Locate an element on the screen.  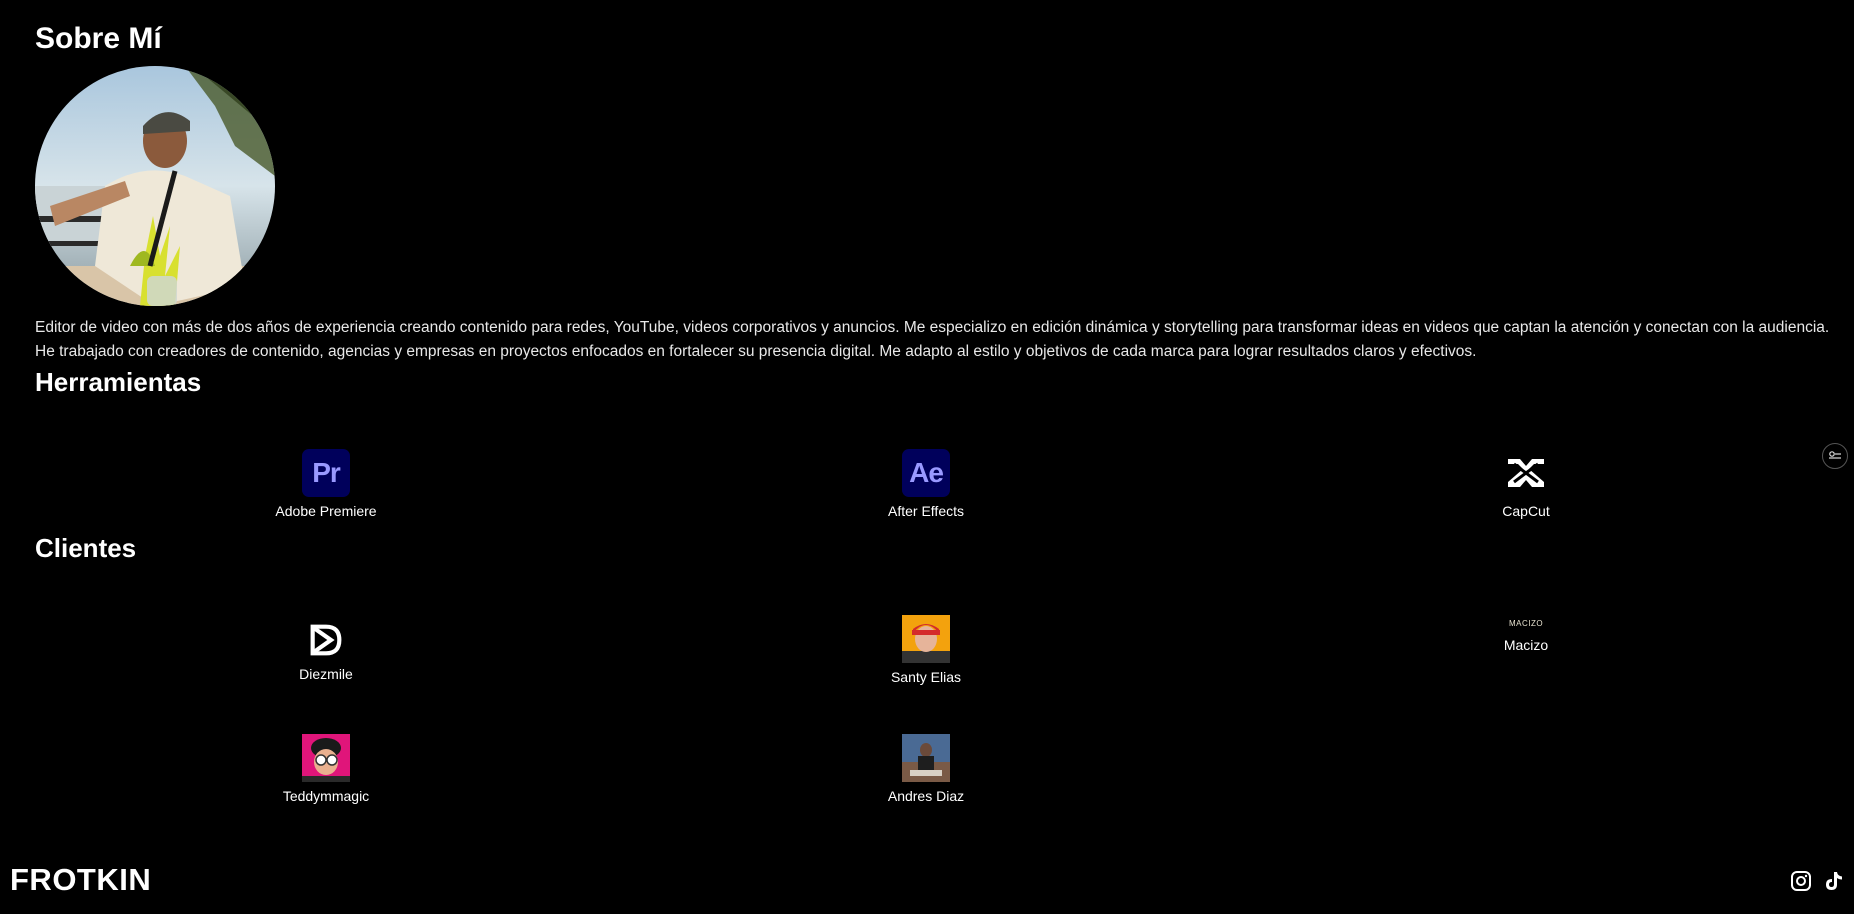
adobe-premiere-icon: Pr is located at coordinates (326, 473).